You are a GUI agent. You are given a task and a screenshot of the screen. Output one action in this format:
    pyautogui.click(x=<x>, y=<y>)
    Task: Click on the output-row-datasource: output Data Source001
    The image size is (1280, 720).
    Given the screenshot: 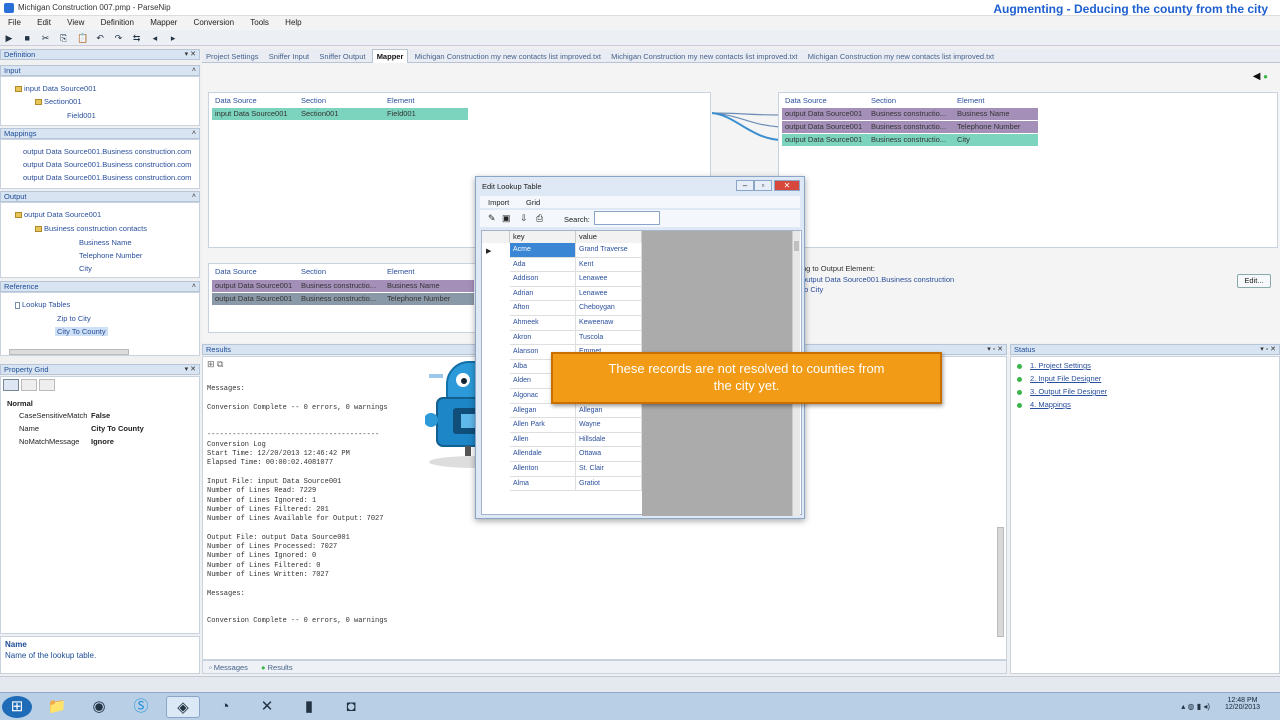 What is the action you would take?
    pyautogui.click(x=825, y=127)
    